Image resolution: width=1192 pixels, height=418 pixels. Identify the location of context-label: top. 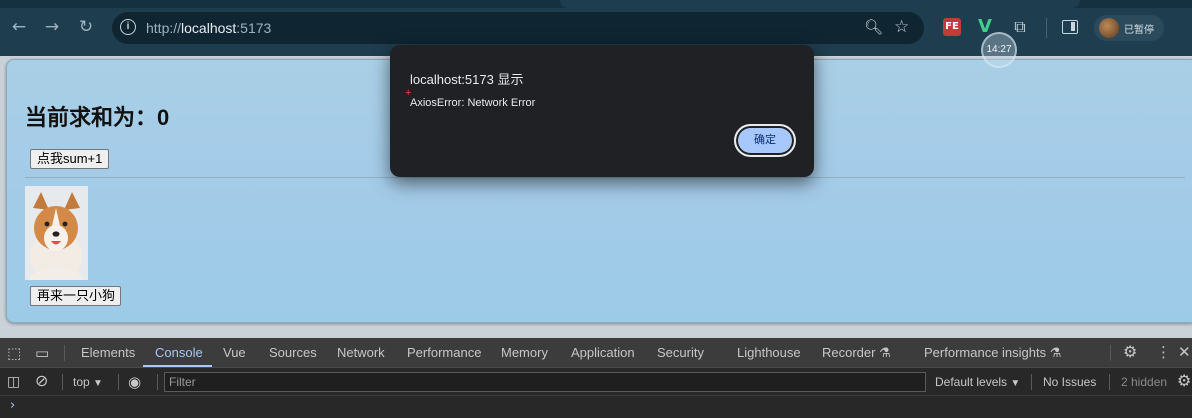
(81, 382).